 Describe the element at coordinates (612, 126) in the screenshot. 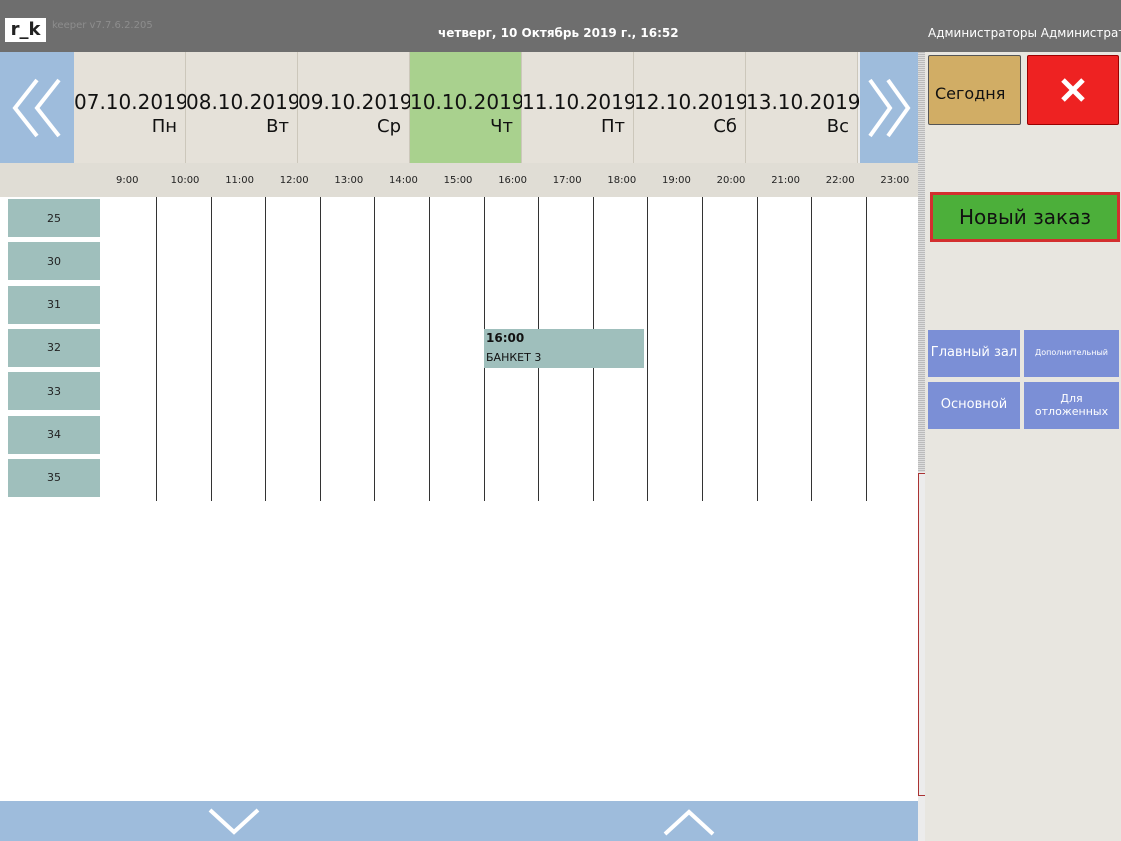

I see `day-weekday: Пт` at that location.